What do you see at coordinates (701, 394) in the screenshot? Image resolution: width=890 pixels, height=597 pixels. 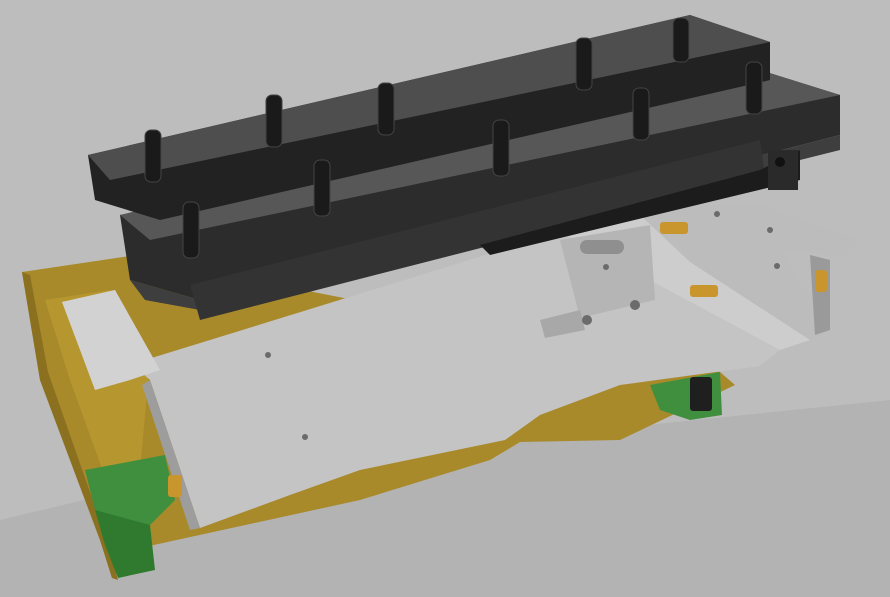 I see `rocker-switch-icon` at bounding box center [701, 394].